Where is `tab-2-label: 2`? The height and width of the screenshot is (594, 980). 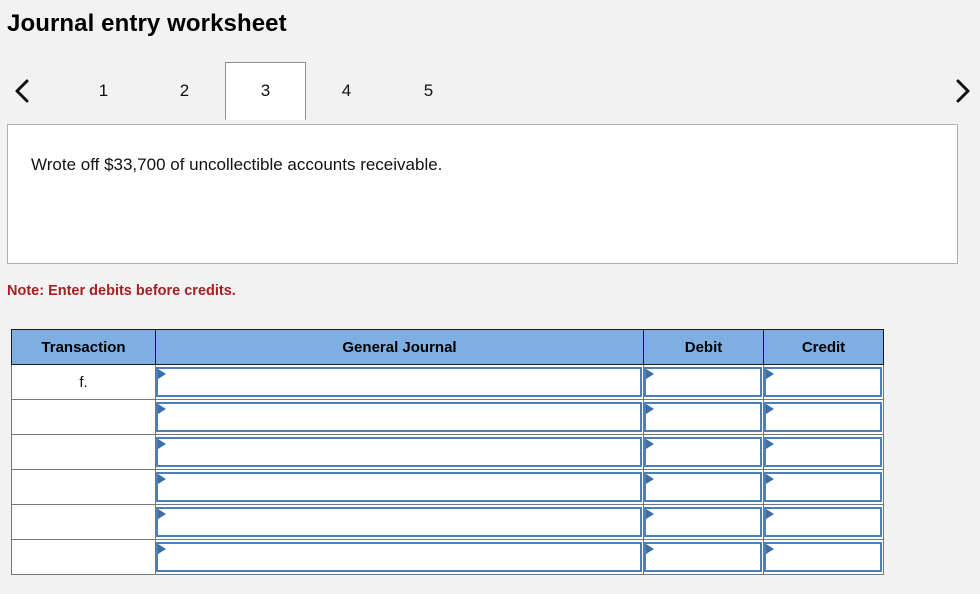
tab-2-label: 2 is located at coordinates (184, 90).